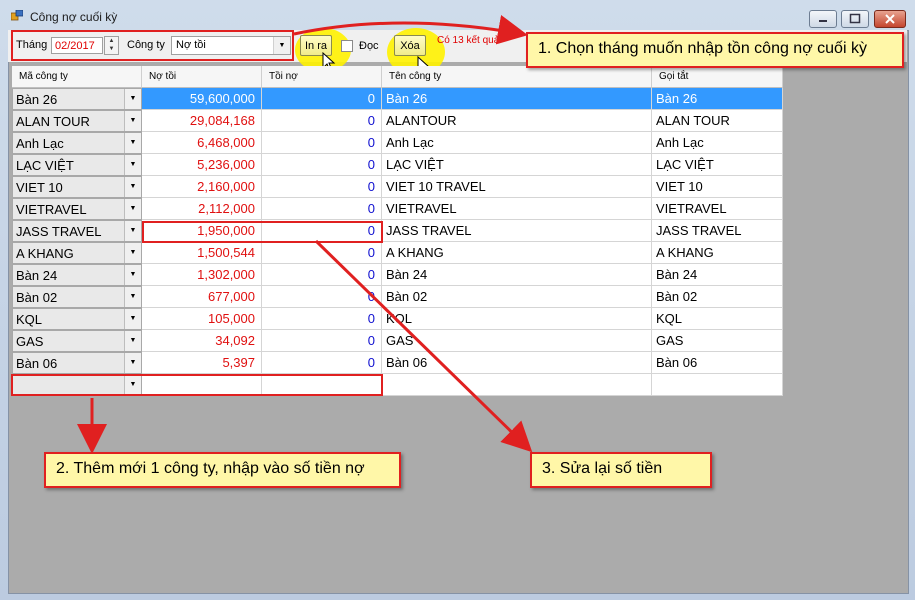 The width and height of the screenshot is (915, 600). I want to click on company-name-cell: Bàn 26, so click(517, 99).